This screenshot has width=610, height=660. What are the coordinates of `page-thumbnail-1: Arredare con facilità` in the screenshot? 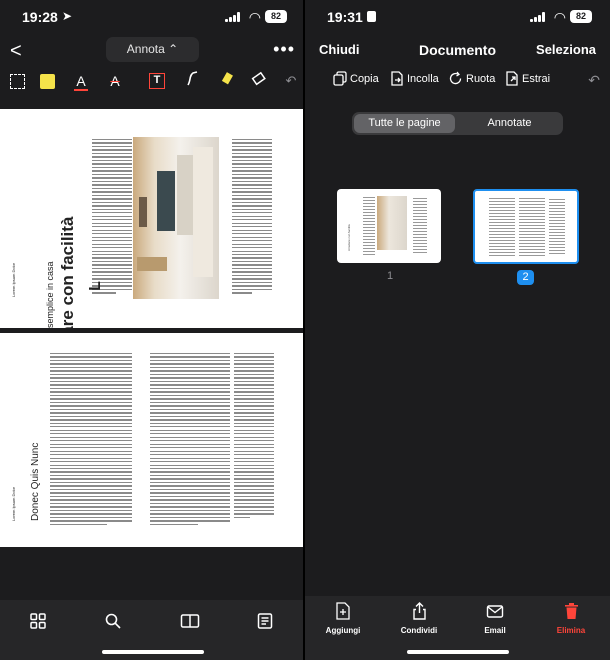 It's located at (389, 226).